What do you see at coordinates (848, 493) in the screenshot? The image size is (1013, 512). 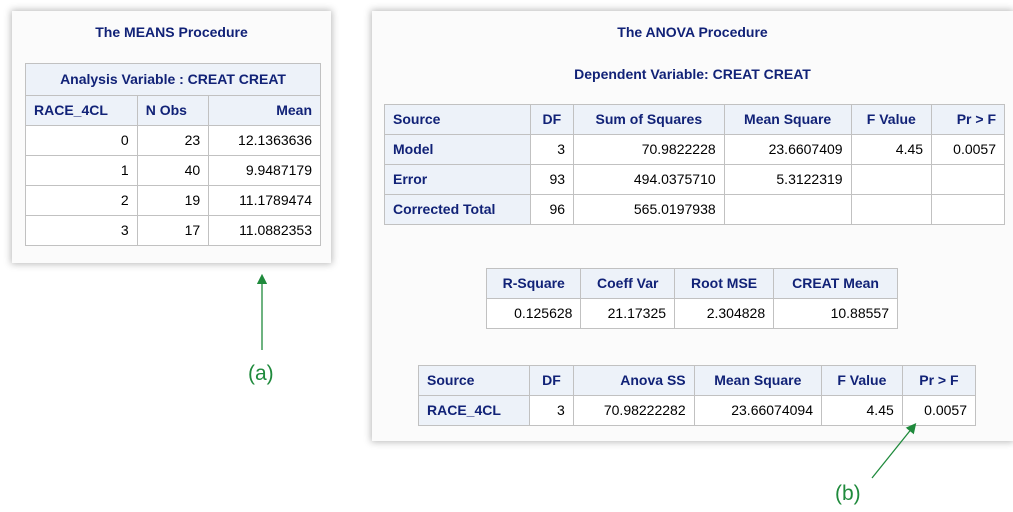 I see `annotation-label-b: (b)` at bounding box center [848, 493].